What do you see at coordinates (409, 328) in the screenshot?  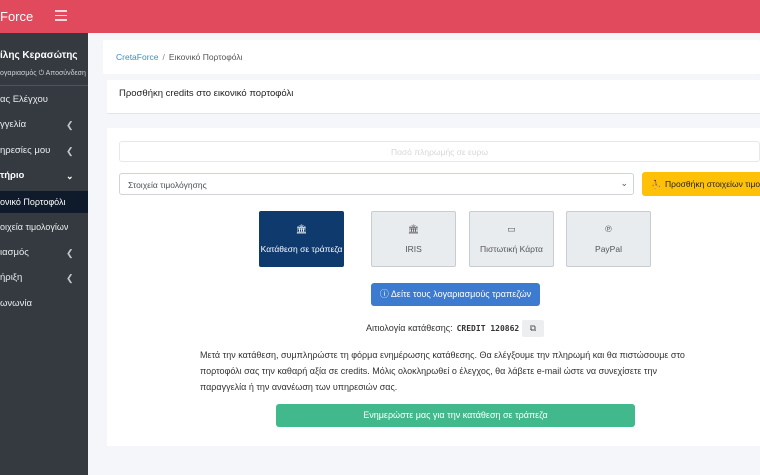 I see `deposit-reference-label: Αιτιολογία κατάθεσης:` at bounding box center [409, 328].